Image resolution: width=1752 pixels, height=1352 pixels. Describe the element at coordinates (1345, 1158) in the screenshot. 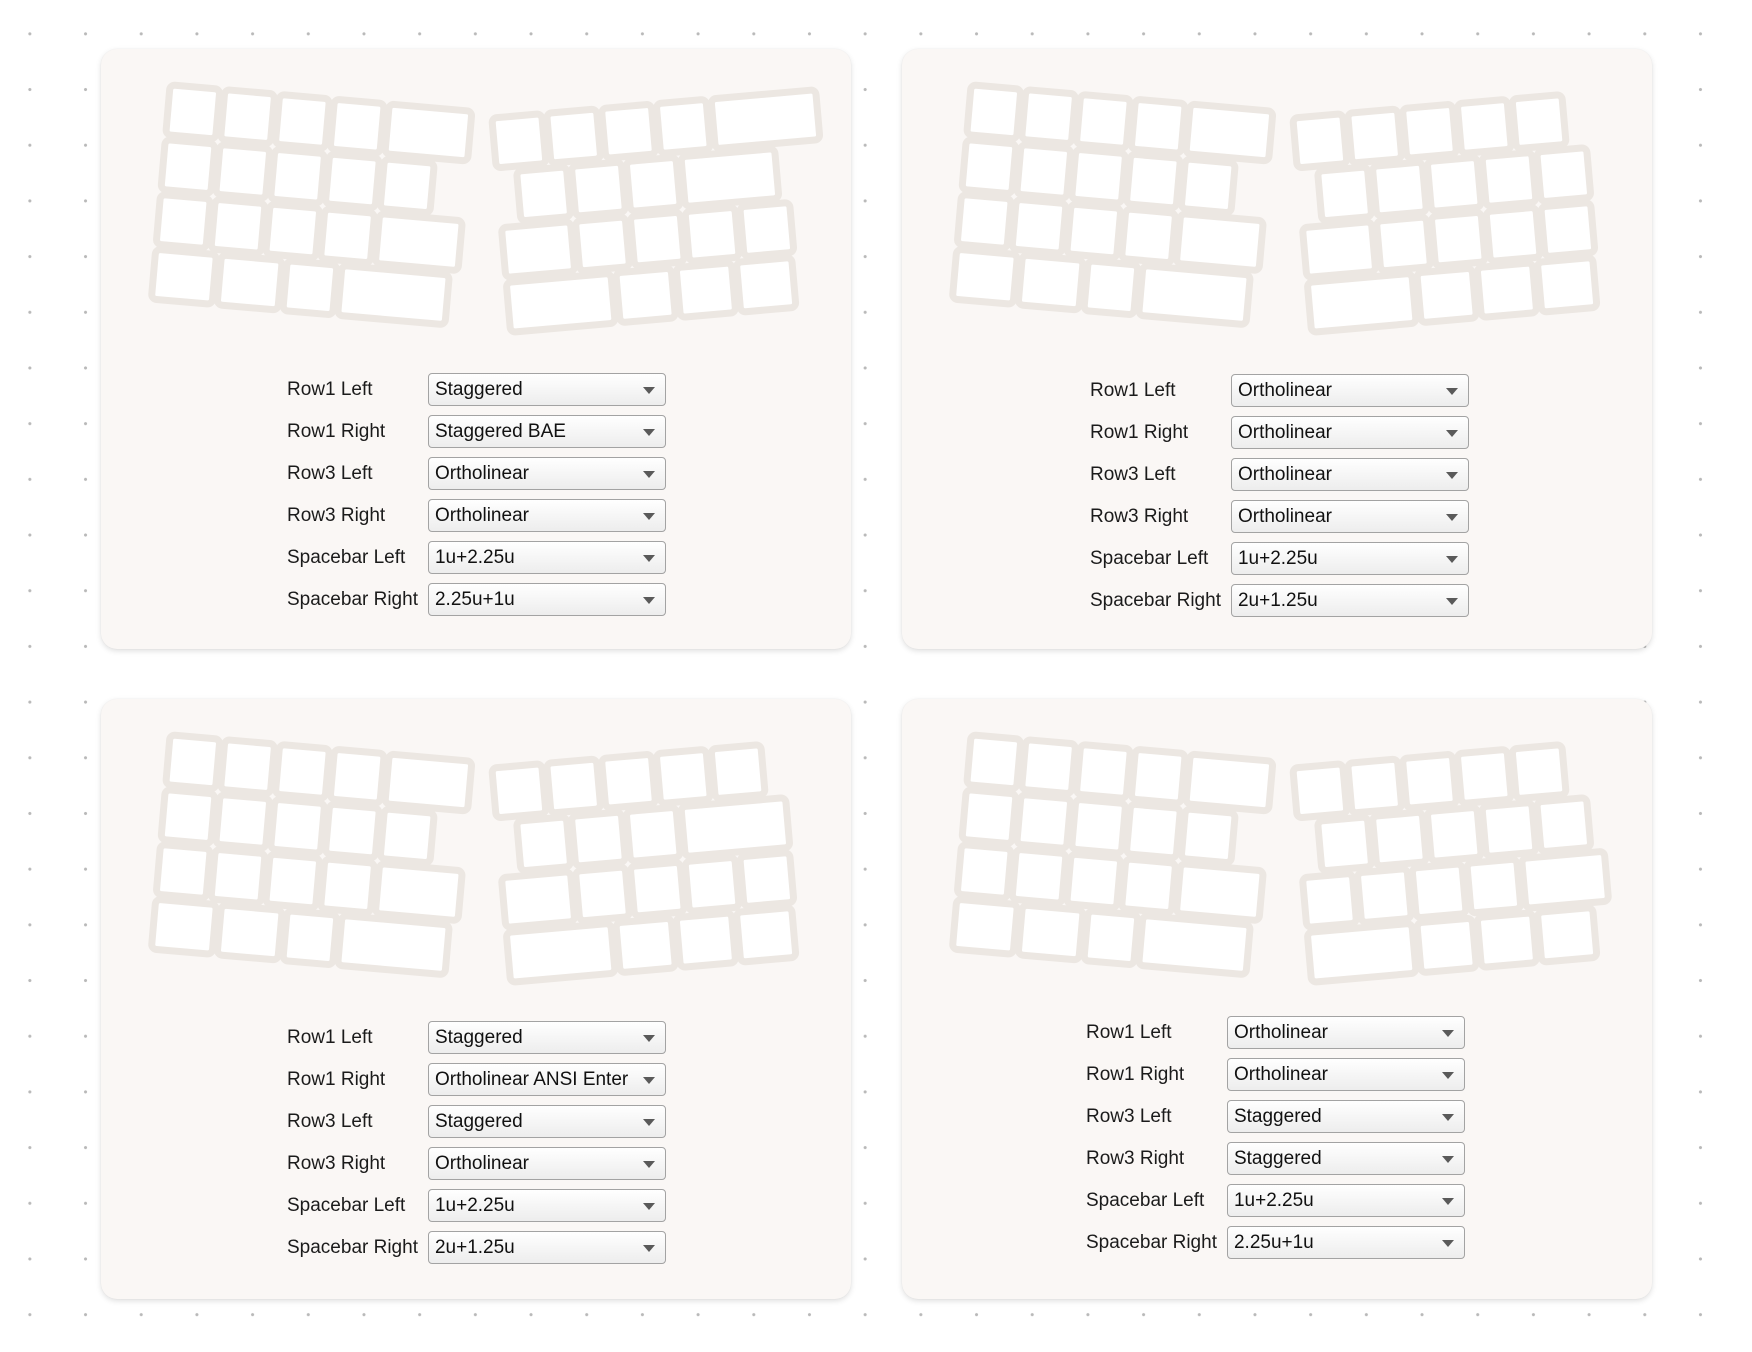

I see `row3-right-select: Staggered` at that location.